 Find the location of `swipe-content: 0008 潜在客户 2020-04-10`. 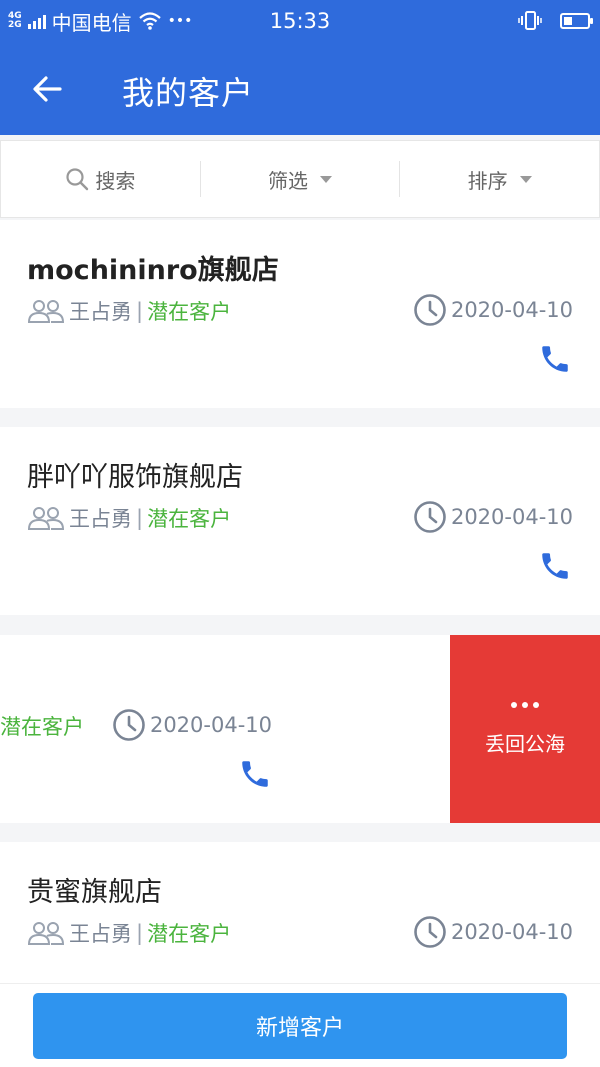

swipe-content: 0008 潜在客户 2020-04-10 is located at coordinates (225, 729).